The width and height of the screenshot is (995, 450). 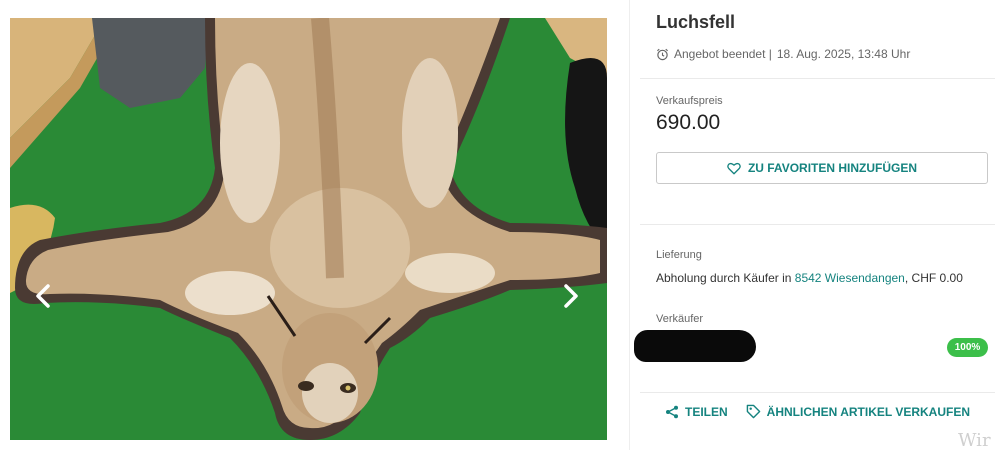 I want to click on seller-rating-badge: 100%, so click(x=967, y=347).